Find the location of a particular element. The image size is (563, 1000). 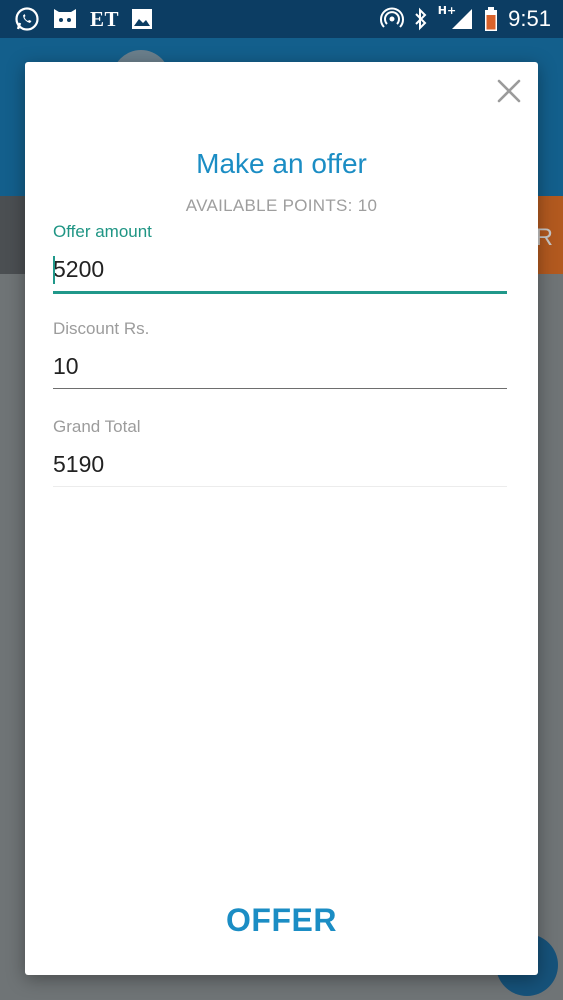

signal-icon: H+ is located at coordinates (455, 17).